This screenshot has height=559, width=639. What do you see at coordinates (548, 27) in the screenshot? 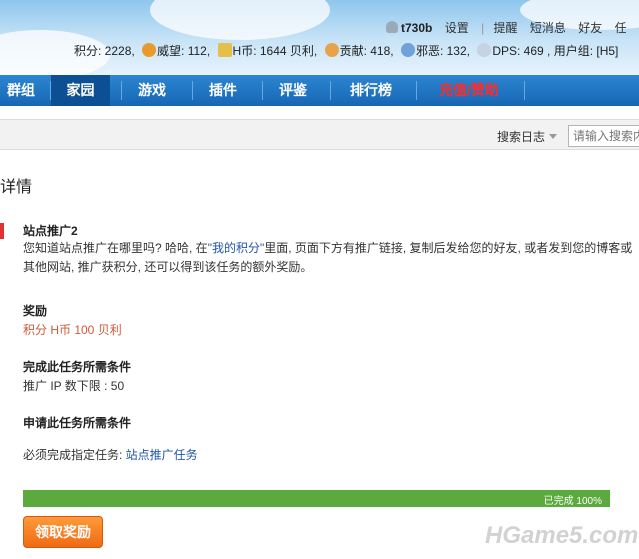
I see `messages-link: 短消息` at bounding box center [548, 27].